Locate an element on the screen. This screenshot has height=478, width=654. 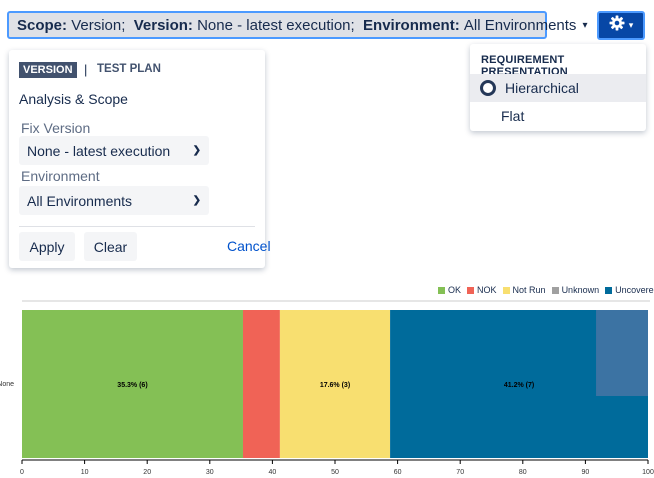
x-axis-tick-label: 50 is located at coordinates (335, 472).